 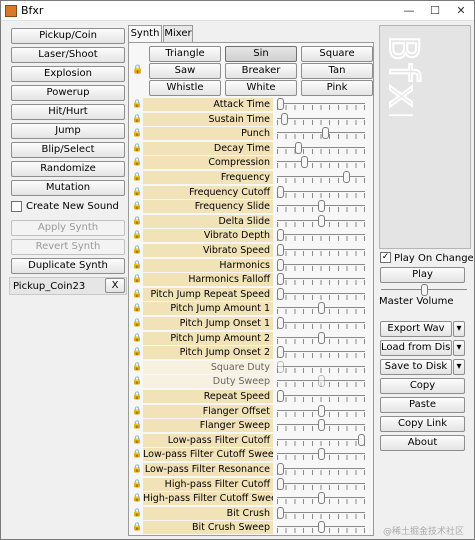 What do you see at coordinates (416, 348) in the screenshot?
I see `load-from-disk-button: Load from Disk` at bounding box center [416, 348].